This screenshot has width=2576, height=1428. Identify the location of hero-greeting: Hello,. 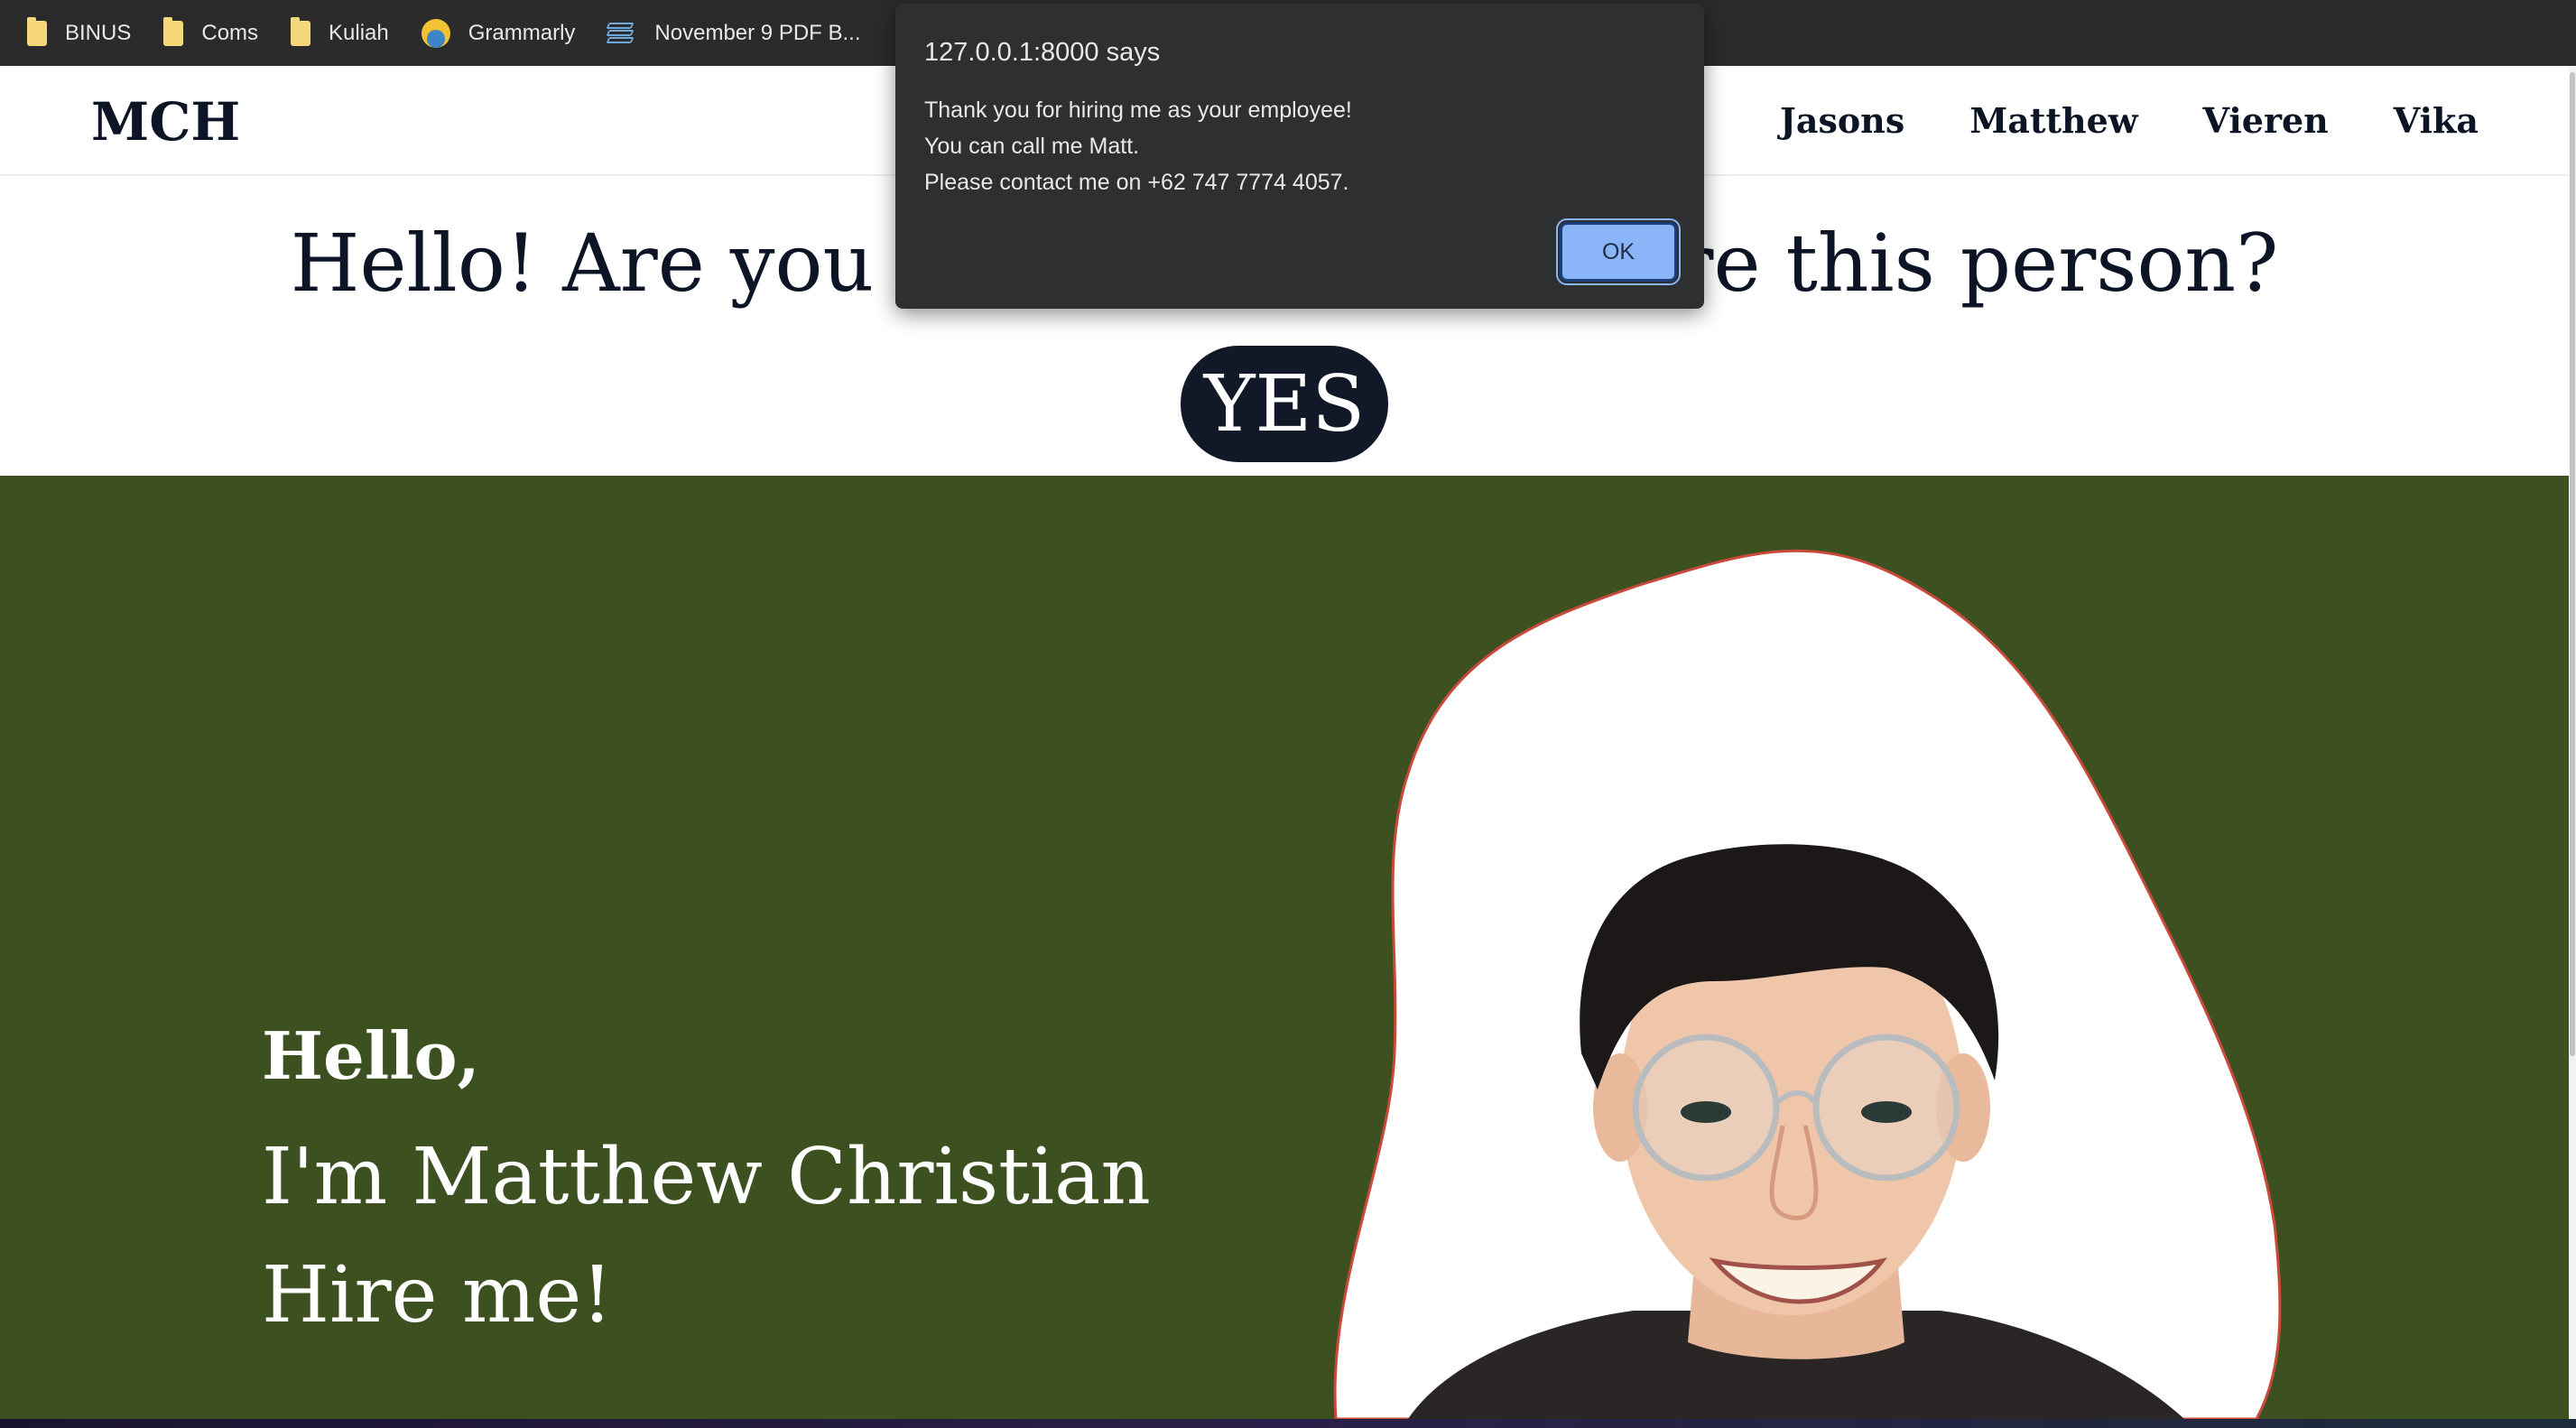
(371, 1055).